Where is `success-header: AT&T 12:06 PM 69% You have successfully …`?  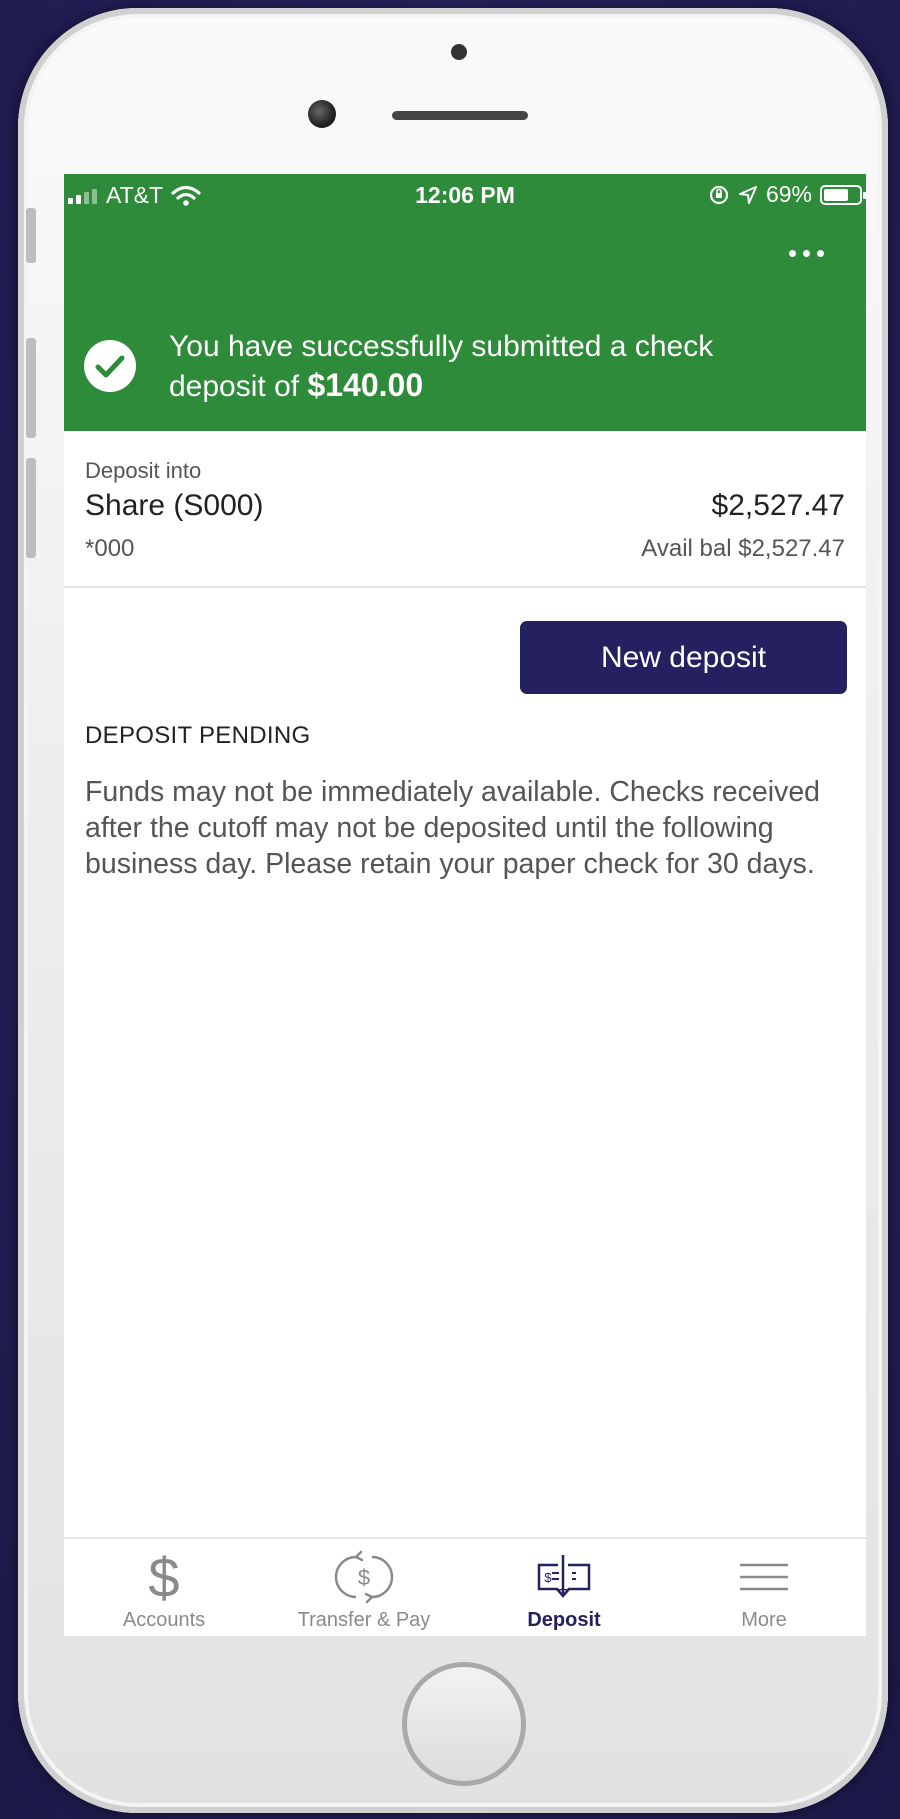
success-header: AT&T 12:06 PM 69% You have successfully … is located at coordinates (465, 302).